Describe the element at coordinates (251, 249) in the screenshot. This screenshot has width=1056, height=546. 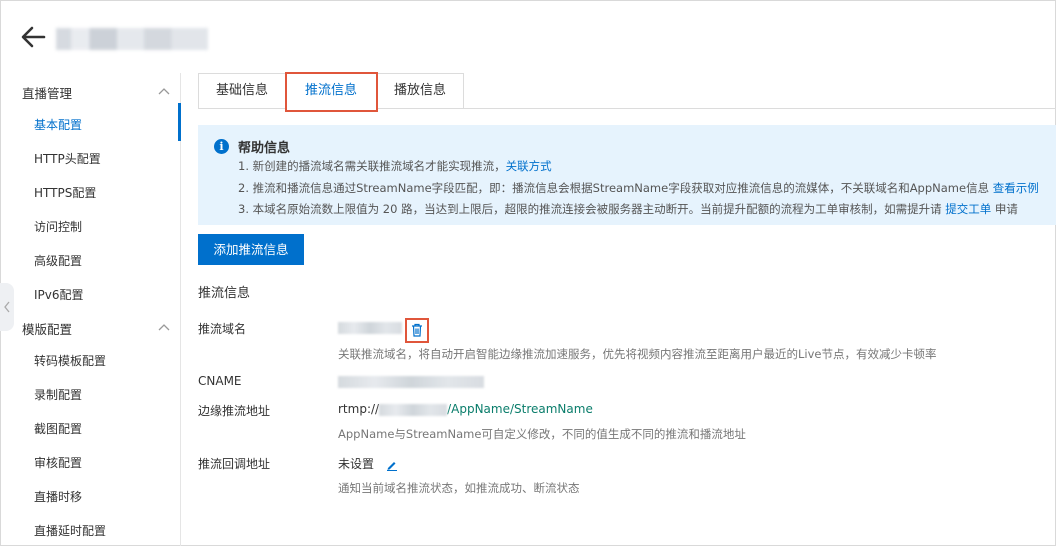
I see `add-push-info-button: 添加推流信息` at that location.